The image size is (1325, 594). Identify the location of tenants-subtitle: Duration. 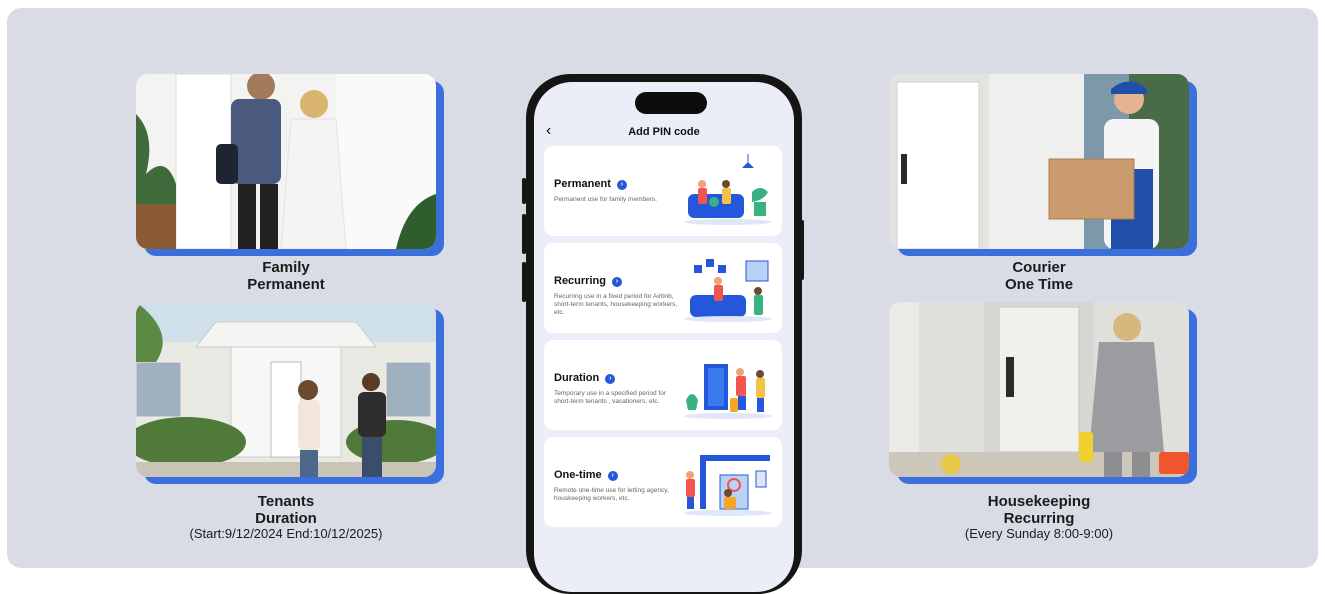
(286, 518).